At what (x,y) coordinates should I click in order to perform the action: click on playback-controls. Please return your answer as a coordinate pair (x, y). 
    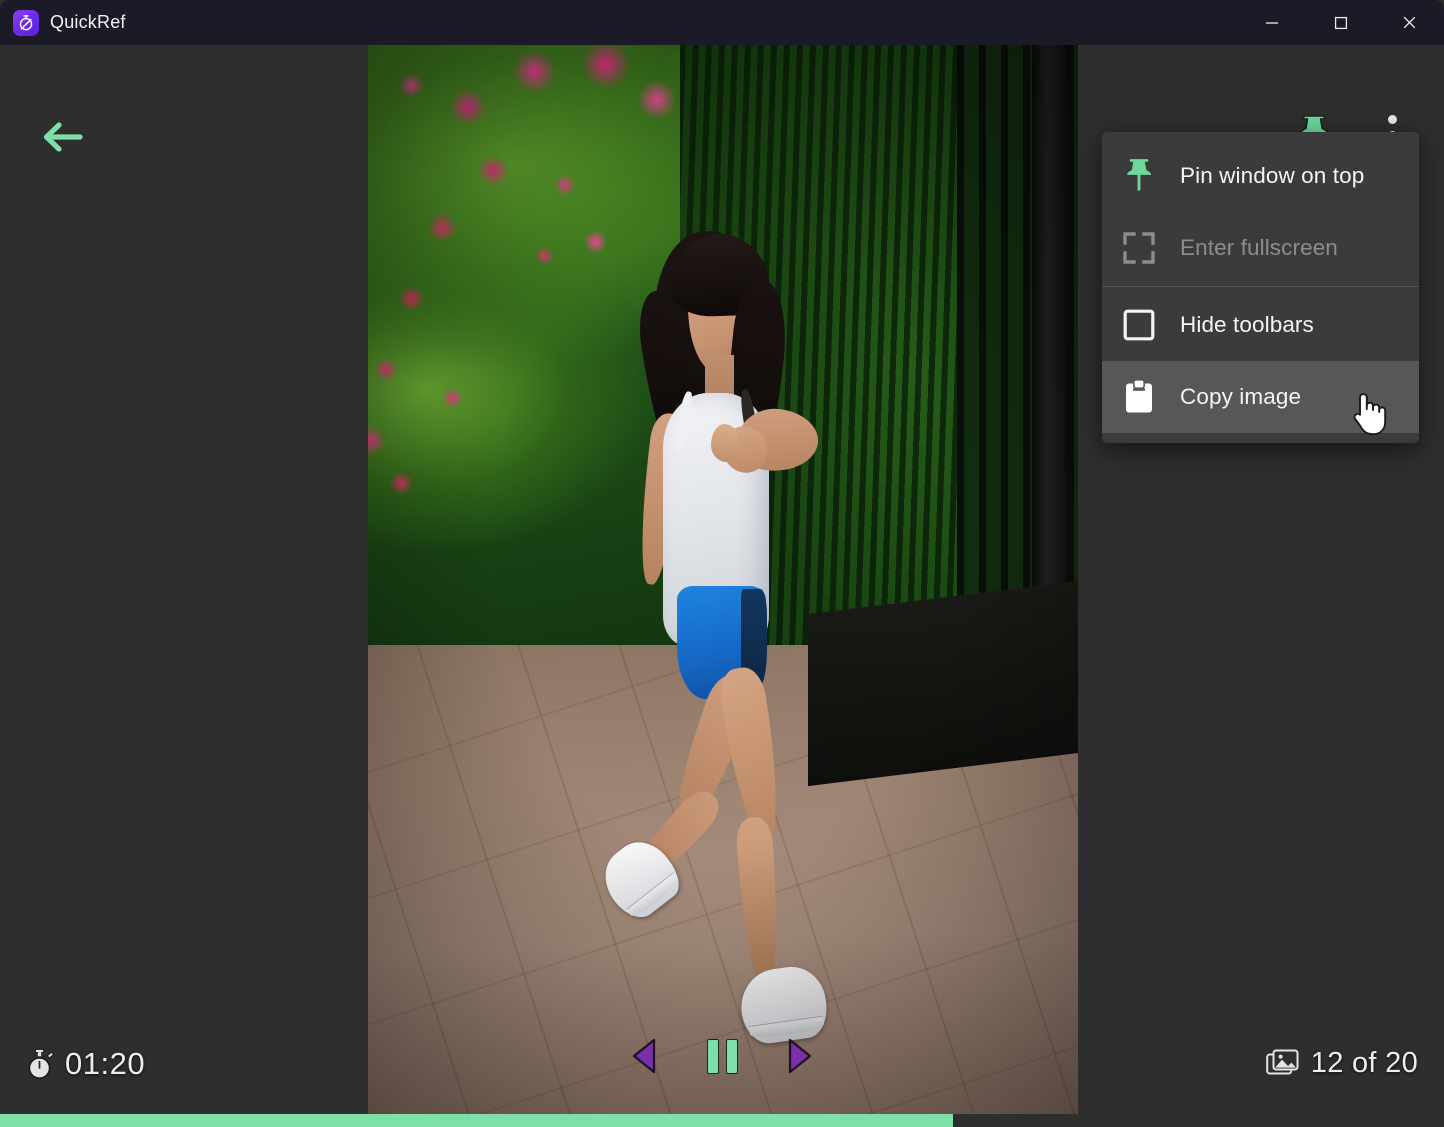
    Looking at the image, I should click on (722, 1056).